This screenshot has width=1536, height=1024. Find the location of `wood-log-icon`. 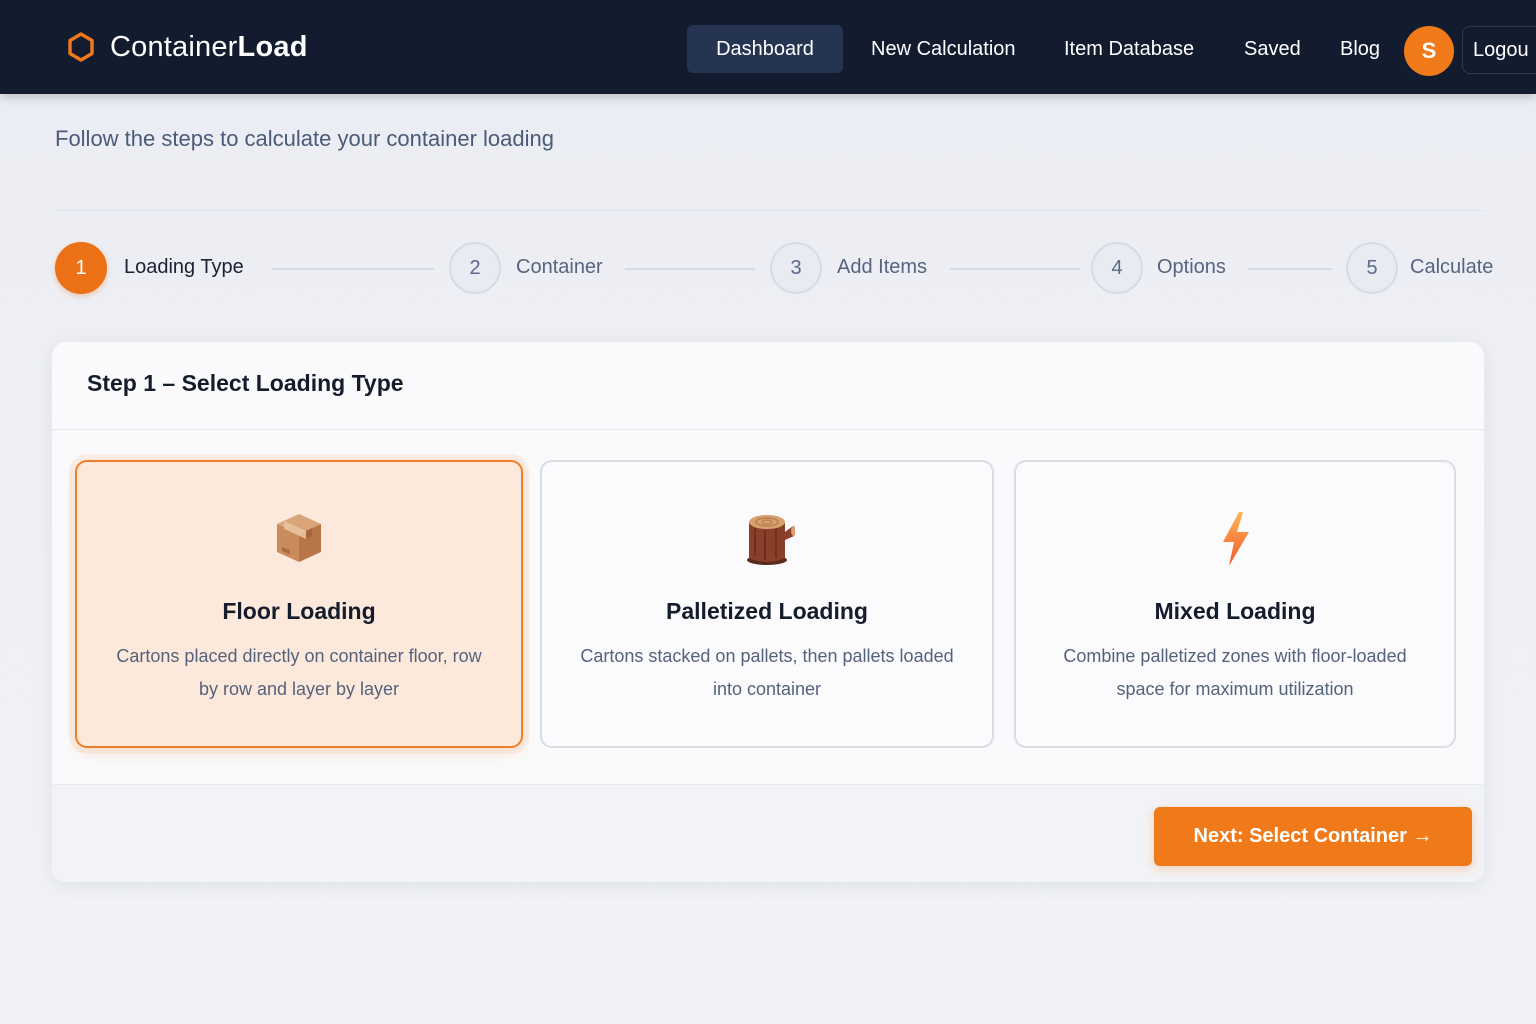

wood-log-icon is located at coordinates (771, 540).